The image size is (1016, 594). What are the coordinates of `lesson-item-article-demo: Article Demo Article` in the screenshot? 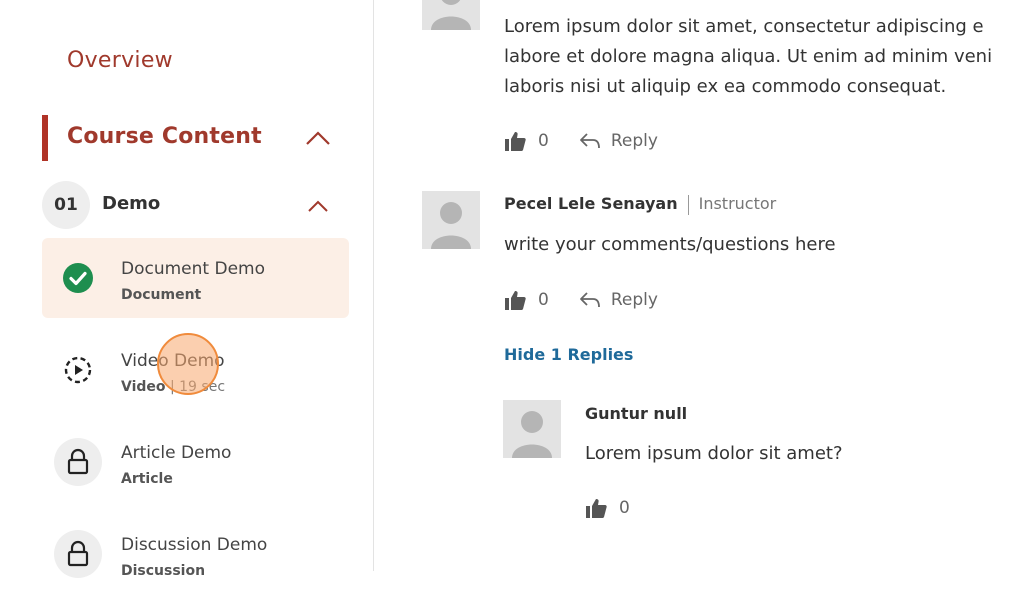 It's located at (195, 462).